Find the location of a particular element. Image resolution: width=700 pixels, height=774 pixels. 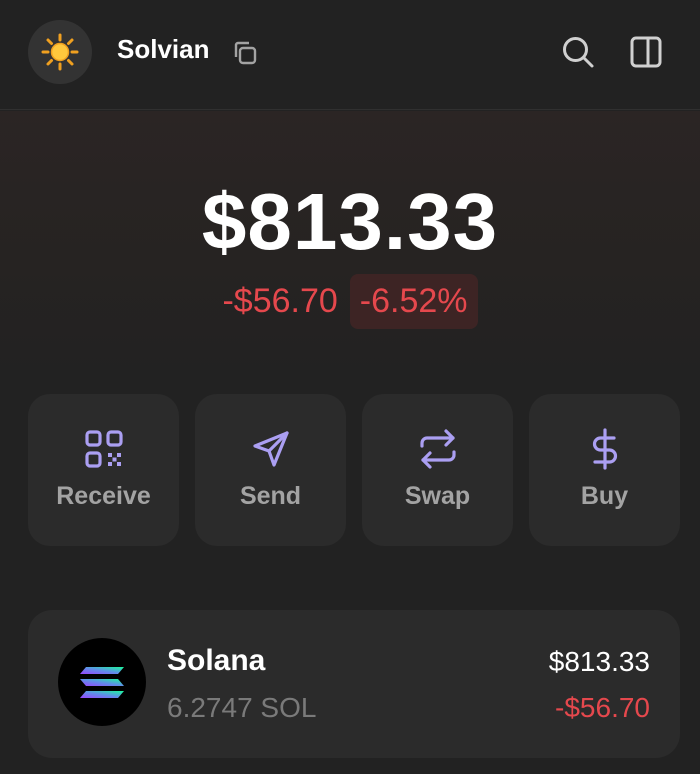

token-amount: 6.2747 SOL is located at coordinates (242, 707).